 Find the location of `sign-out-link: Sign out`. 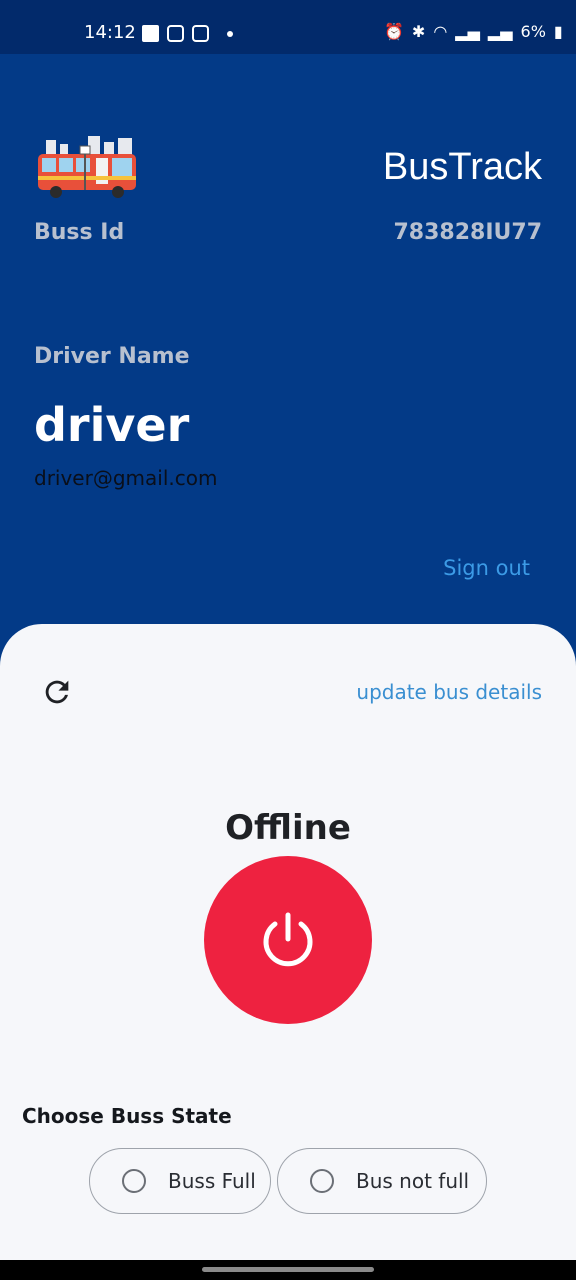

sign-out-link: Sign out is located at coordinates (486, 568).